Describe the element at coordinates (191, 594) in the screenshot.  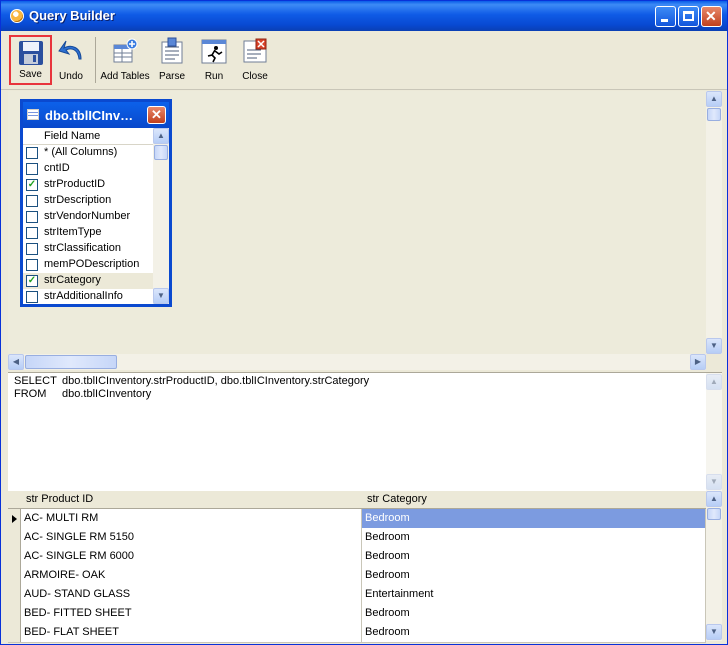
I see `cell-product-id: AUD- STAND GLASS` at that location.